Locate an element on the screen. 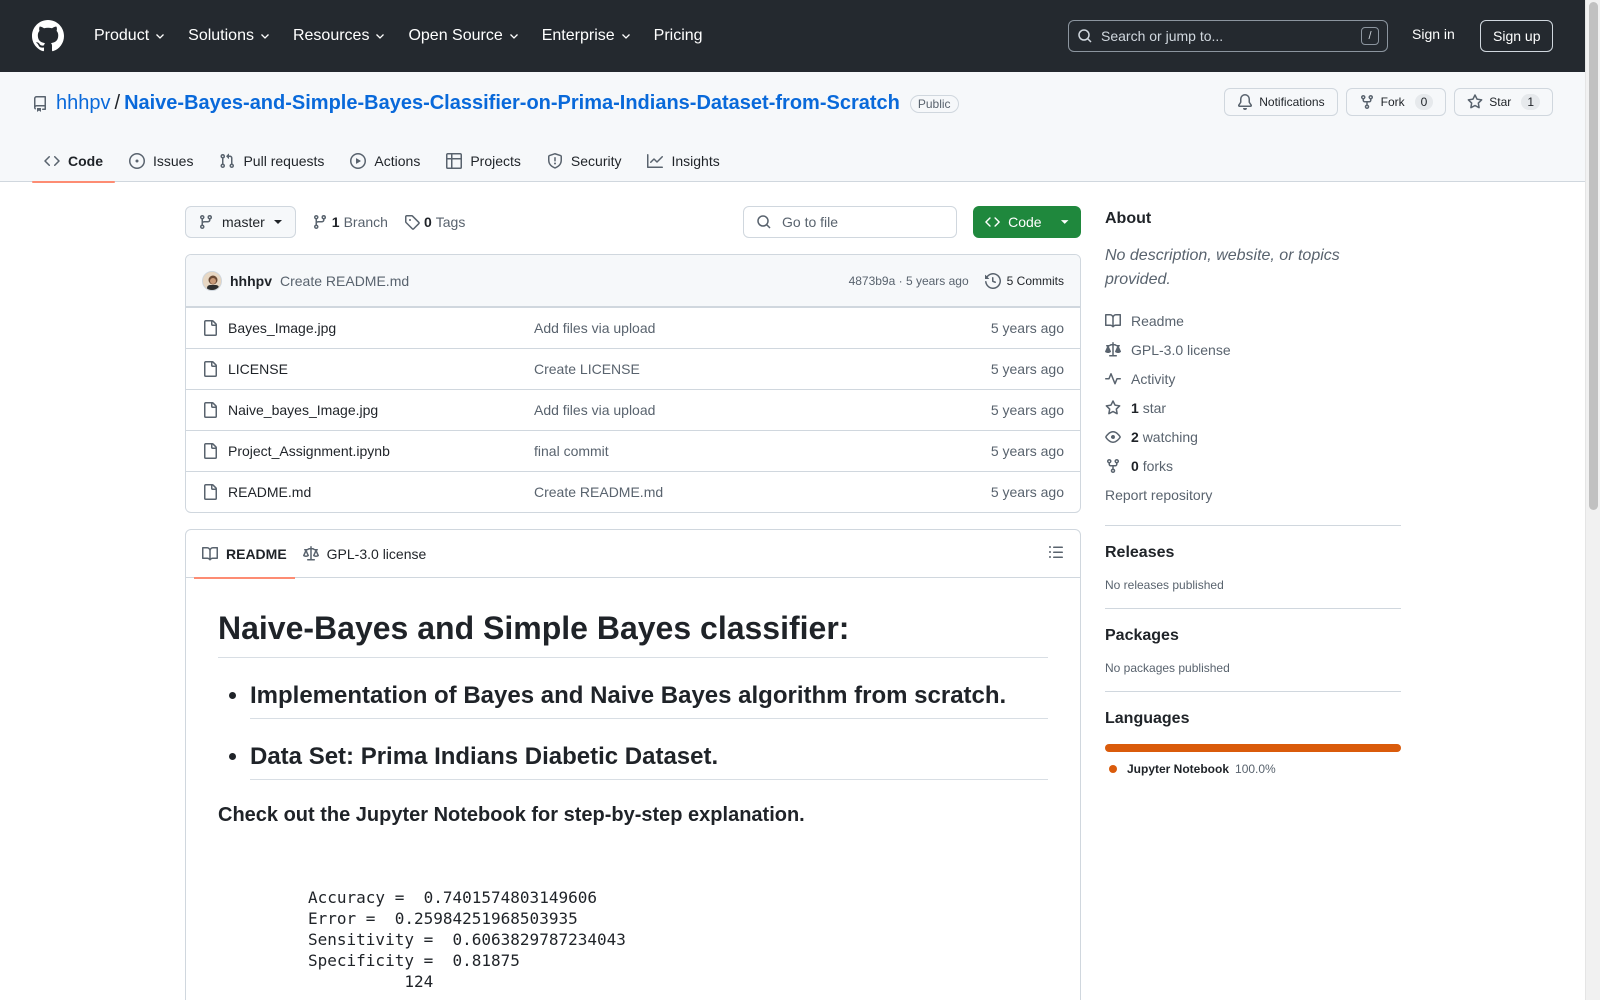 Image resolution: width=1600 pixels, height=1000 pixels. tab-projects: Projects is located at coordinates (483, 161).